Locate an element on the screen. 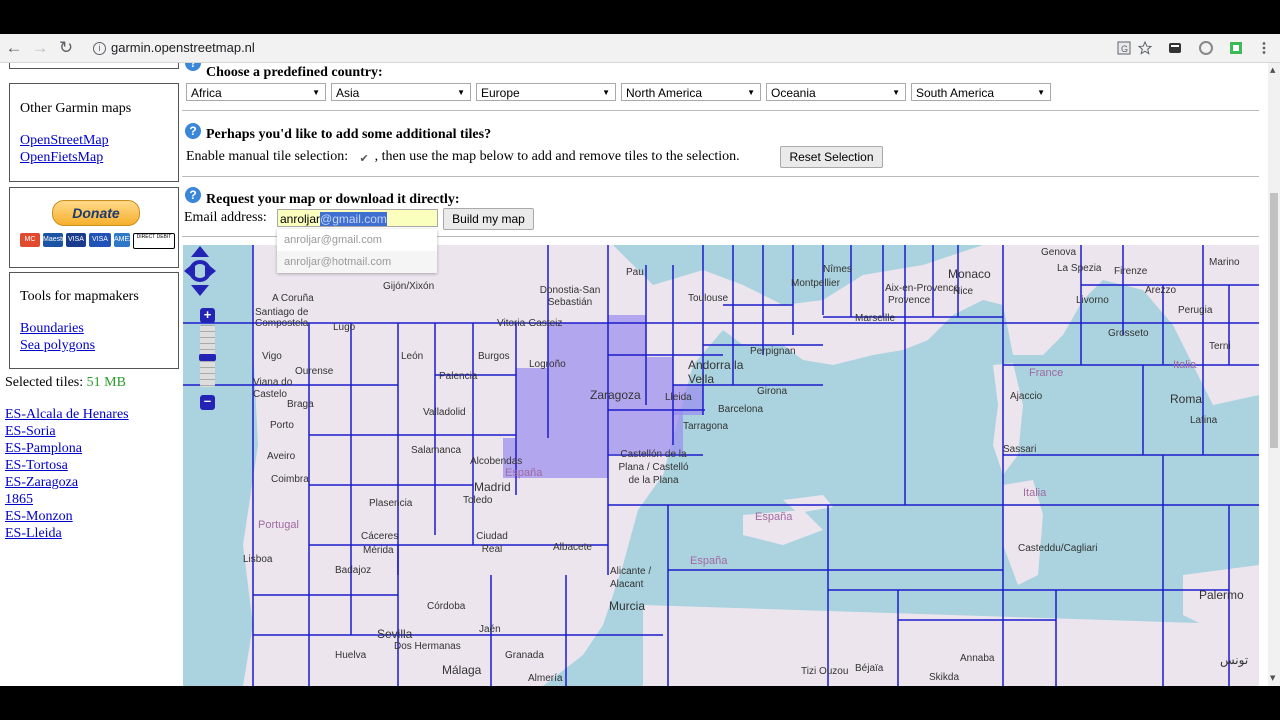  email-input: anroljar@gmail.com is located at coordinates (357, 218).